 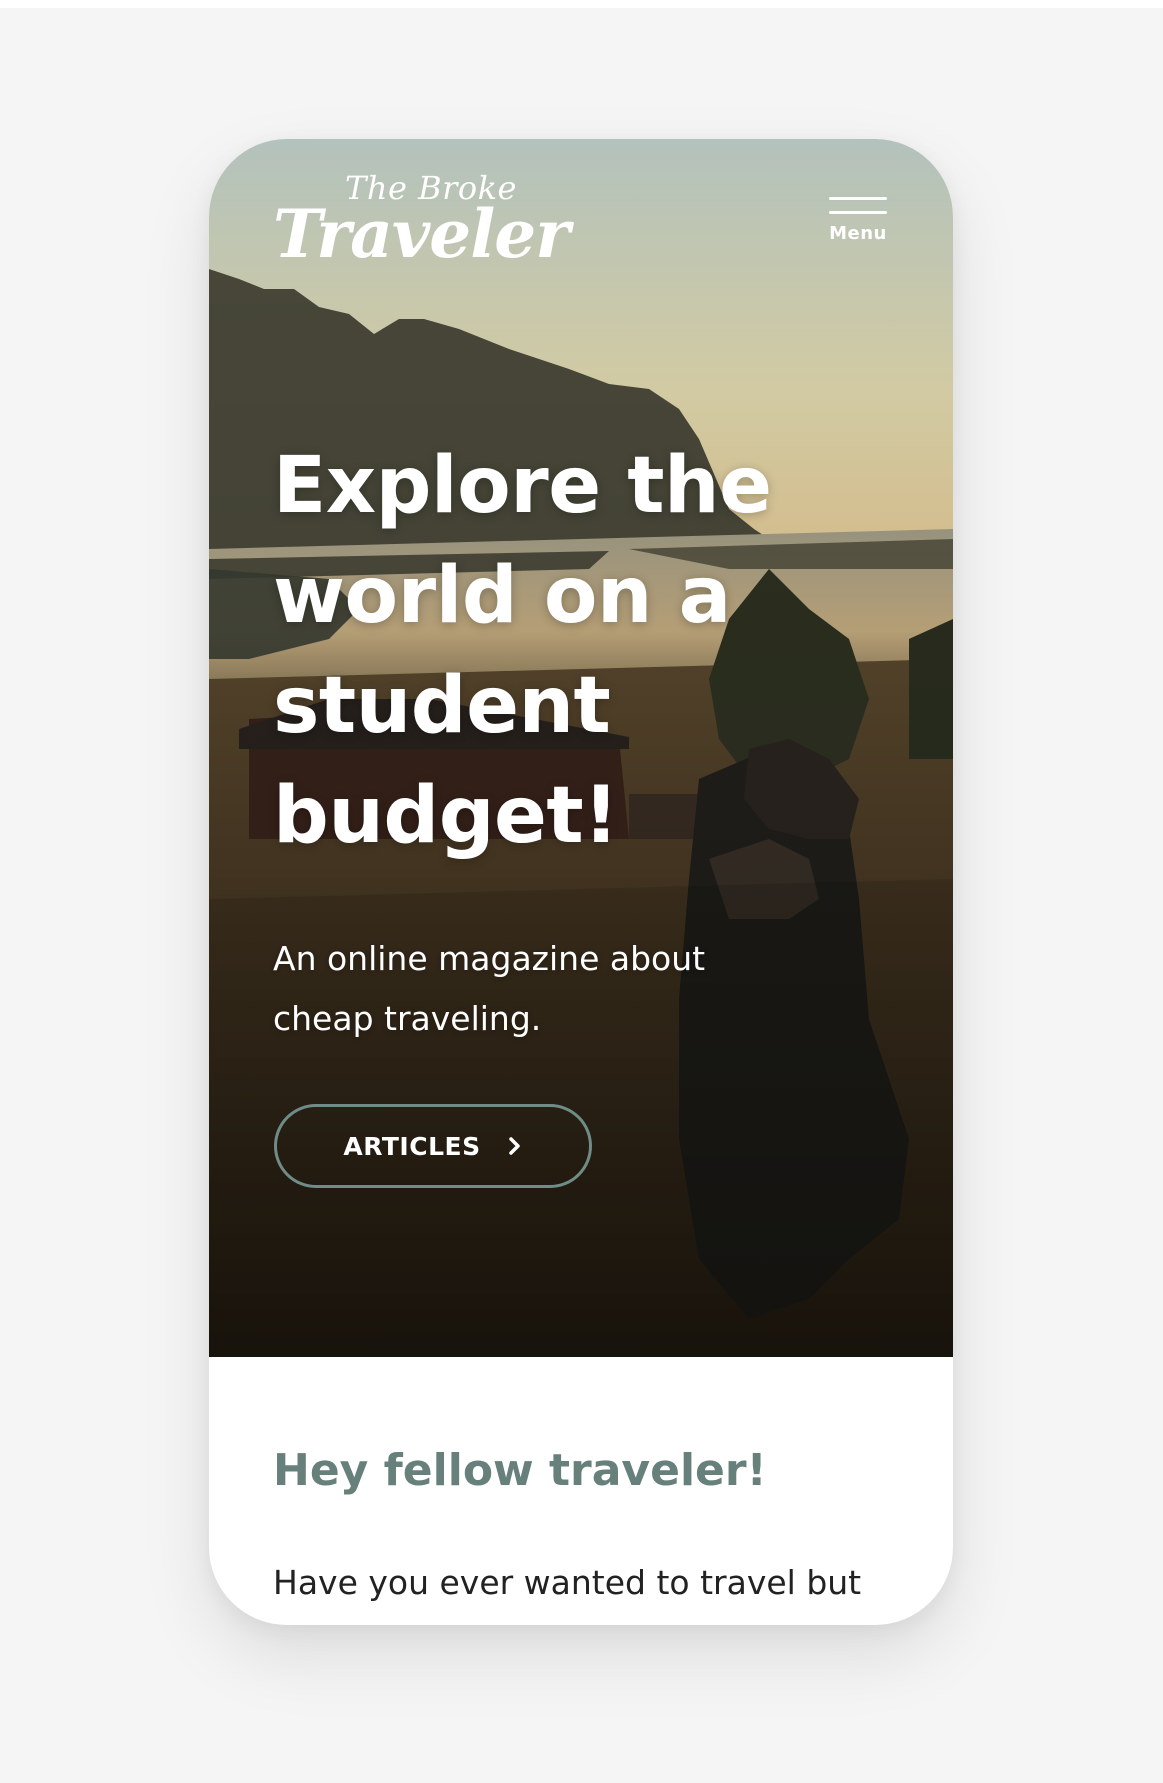 What do you see at coordinates (421, 234) in the screenshot?
I see `logo-big-text: Traveler` at bounding box center [421, 234].